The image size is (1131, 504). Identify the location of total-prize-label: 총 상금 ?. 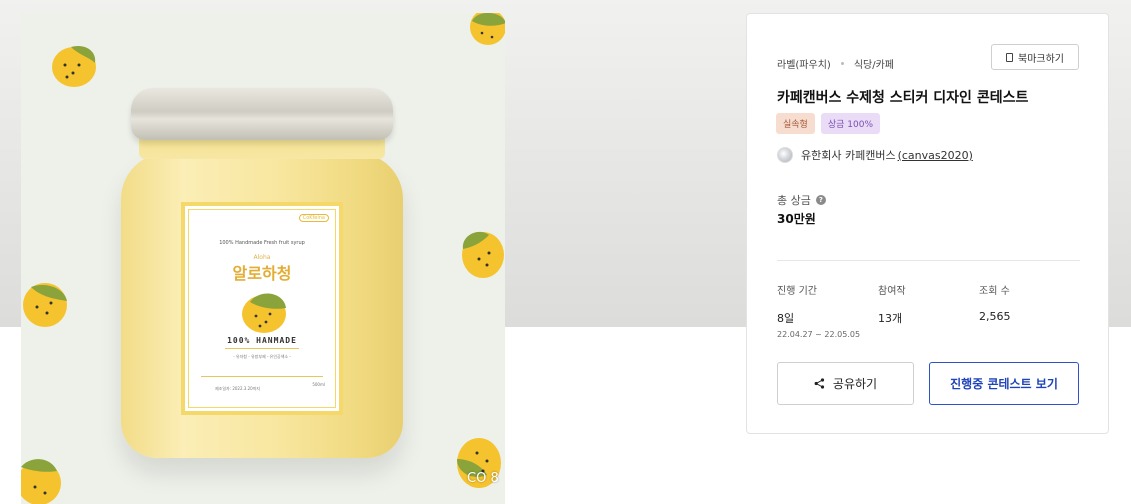
(801, 200).